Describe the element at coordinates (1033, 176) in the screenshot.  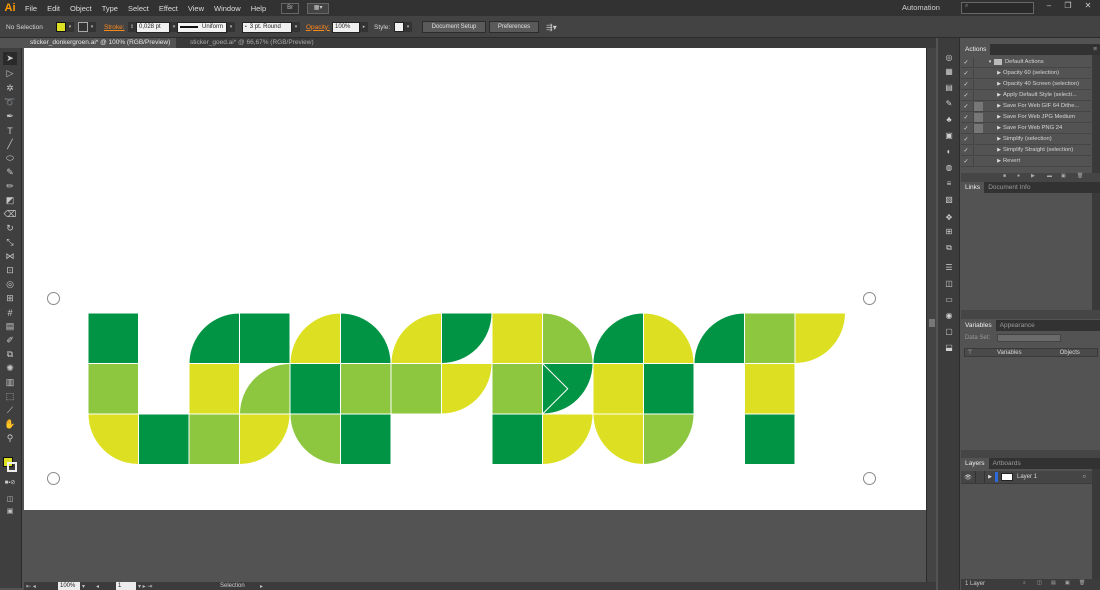
I see `play-icon: ▶` at that location.